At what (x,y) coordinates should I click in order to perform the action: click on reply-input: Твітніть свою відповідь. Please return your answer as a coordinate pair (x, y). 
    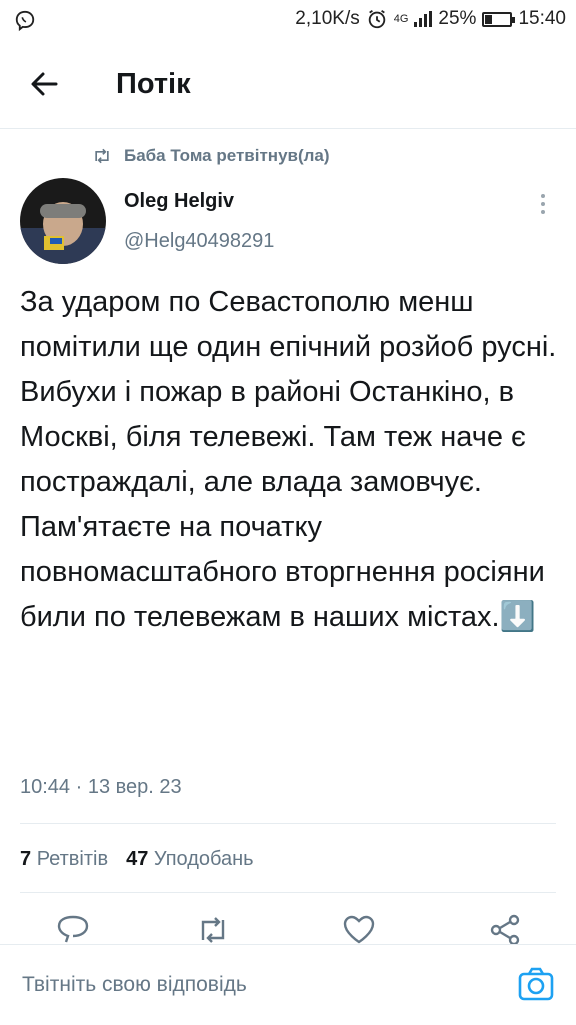
    Looking at the image, I should click on (134, 985).